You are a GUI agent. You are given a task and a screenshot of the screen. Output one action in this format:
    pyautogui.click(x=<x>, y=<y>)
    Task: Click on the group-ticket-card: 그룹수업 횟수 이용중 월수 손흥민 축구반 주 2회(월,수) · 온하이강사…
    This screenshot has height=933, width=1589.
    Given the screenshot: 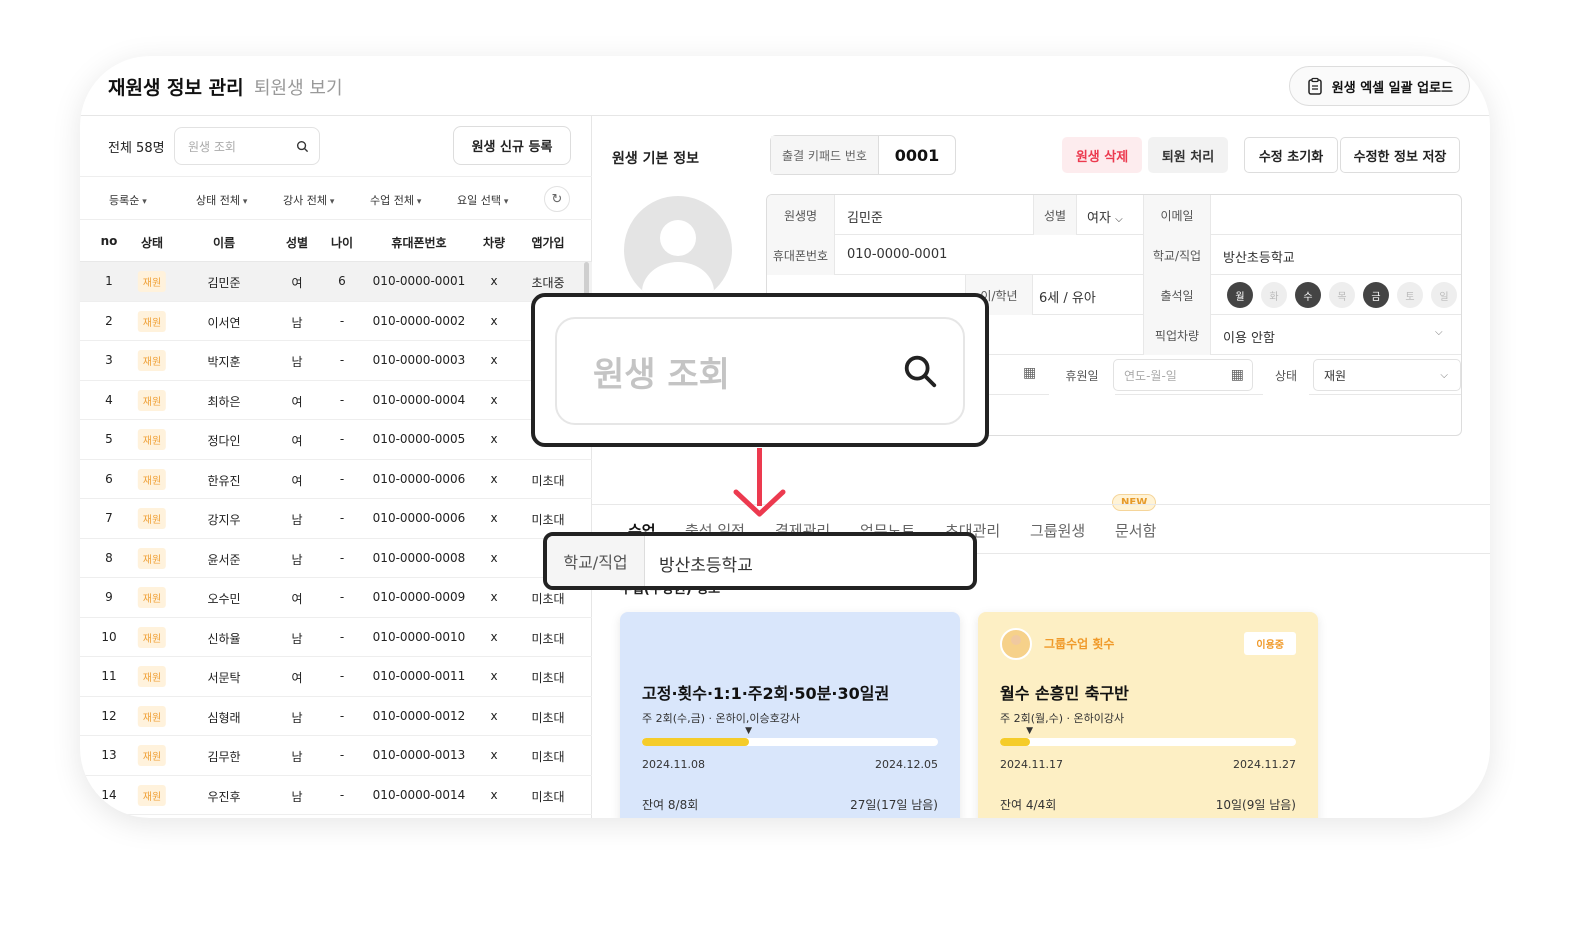 What is the action you would take?
    pyautogui.click(x=1148, y=715)
    